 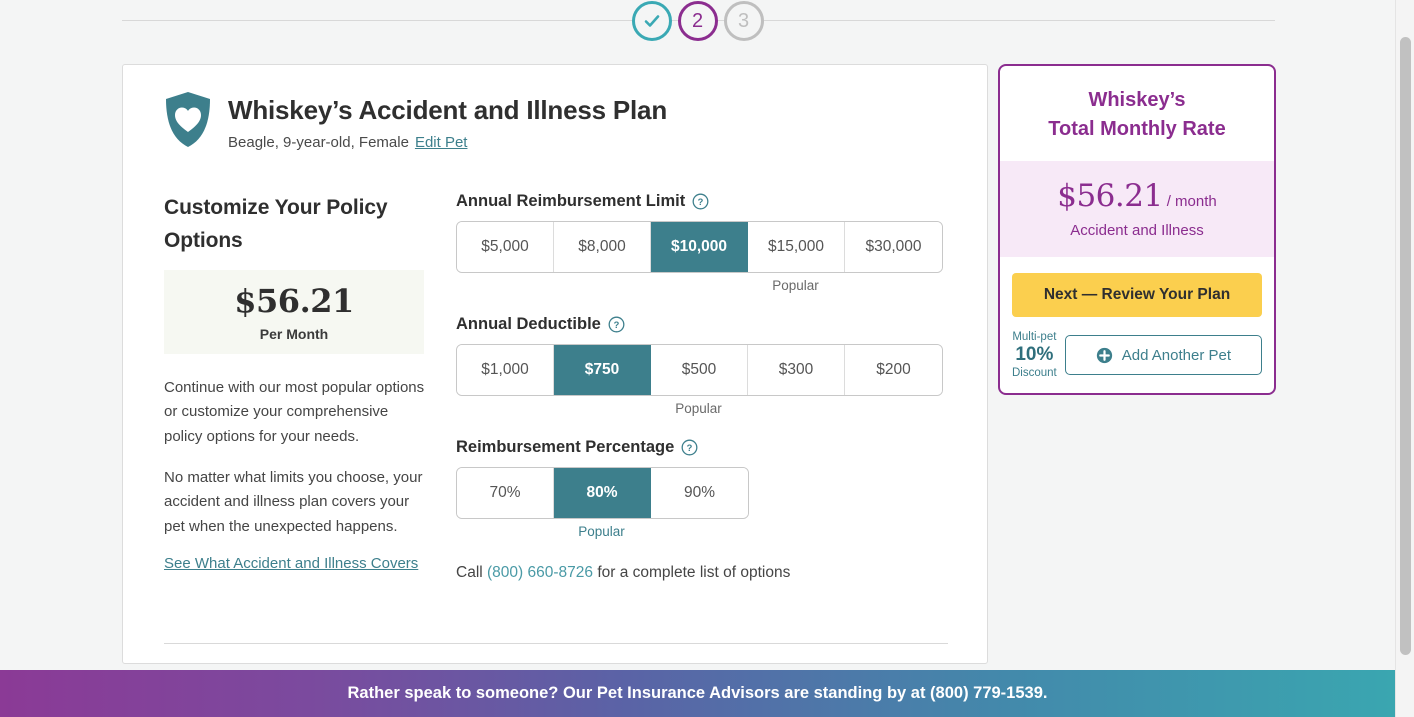 What do you see at coordinates (701, 447) in the screenshot?
I see `reimbursement-percentage-label: Reimbursement Percentage ?` at bounding box center [701, 447].